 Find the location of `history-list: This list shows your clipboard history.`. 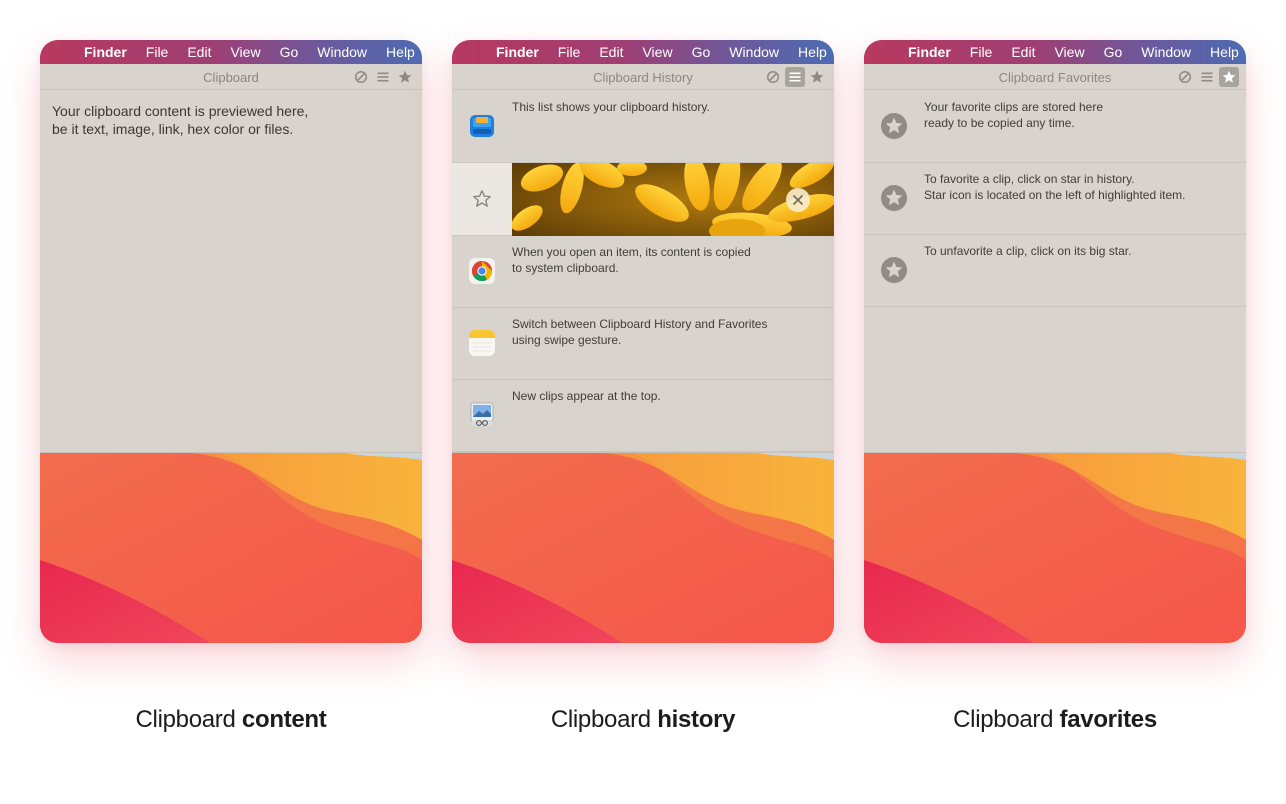

history-list: This list shows your clipboard history. is located at coordinates (643, 271).